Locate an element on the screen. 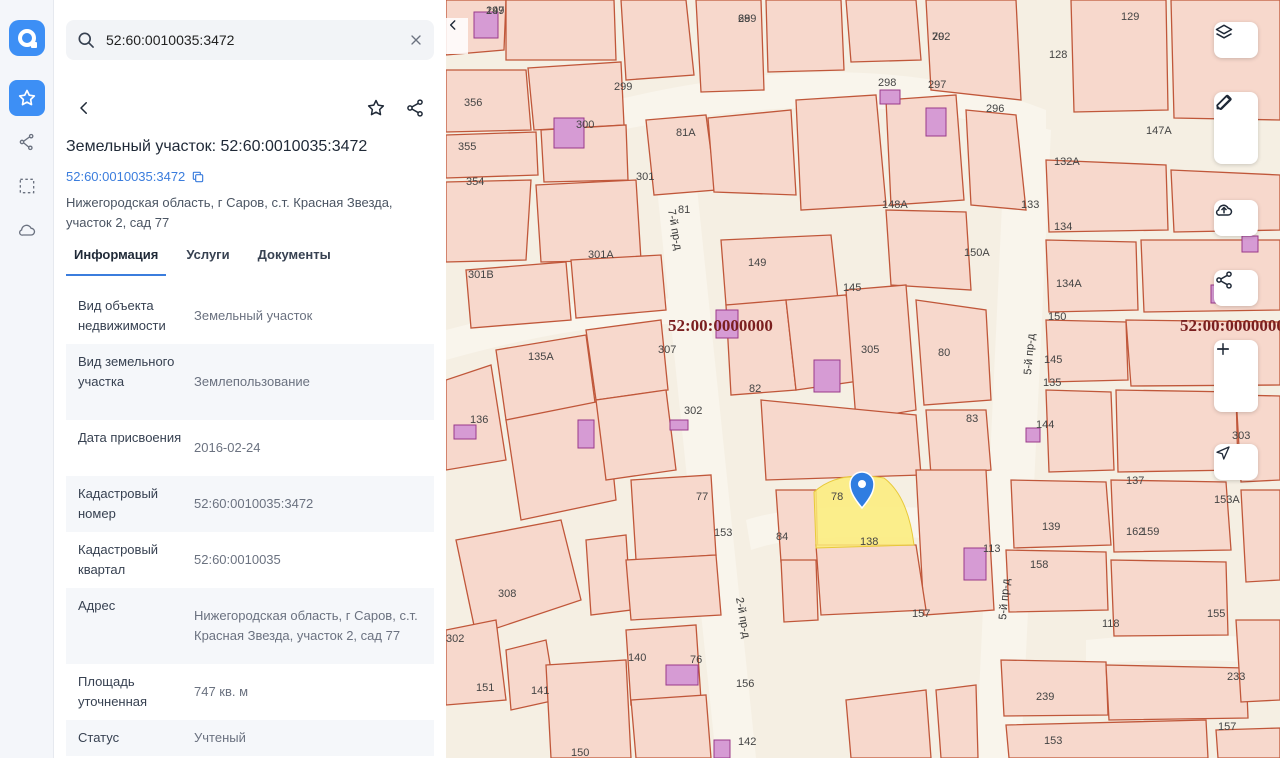  zoom-out-button is located at coordinates (1236, 380).